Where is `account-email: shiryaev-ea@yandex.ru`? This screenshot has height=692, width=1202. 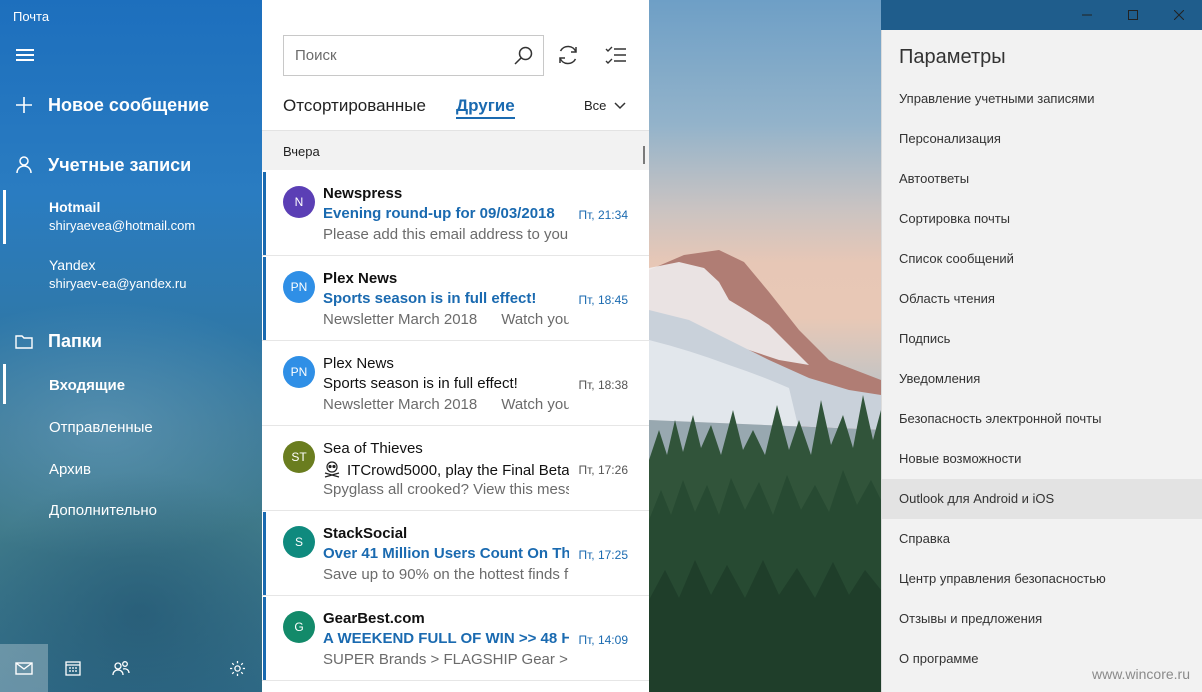
account-email: shiryaev-ea@yandex.ru is located at coordinates (118, 283).